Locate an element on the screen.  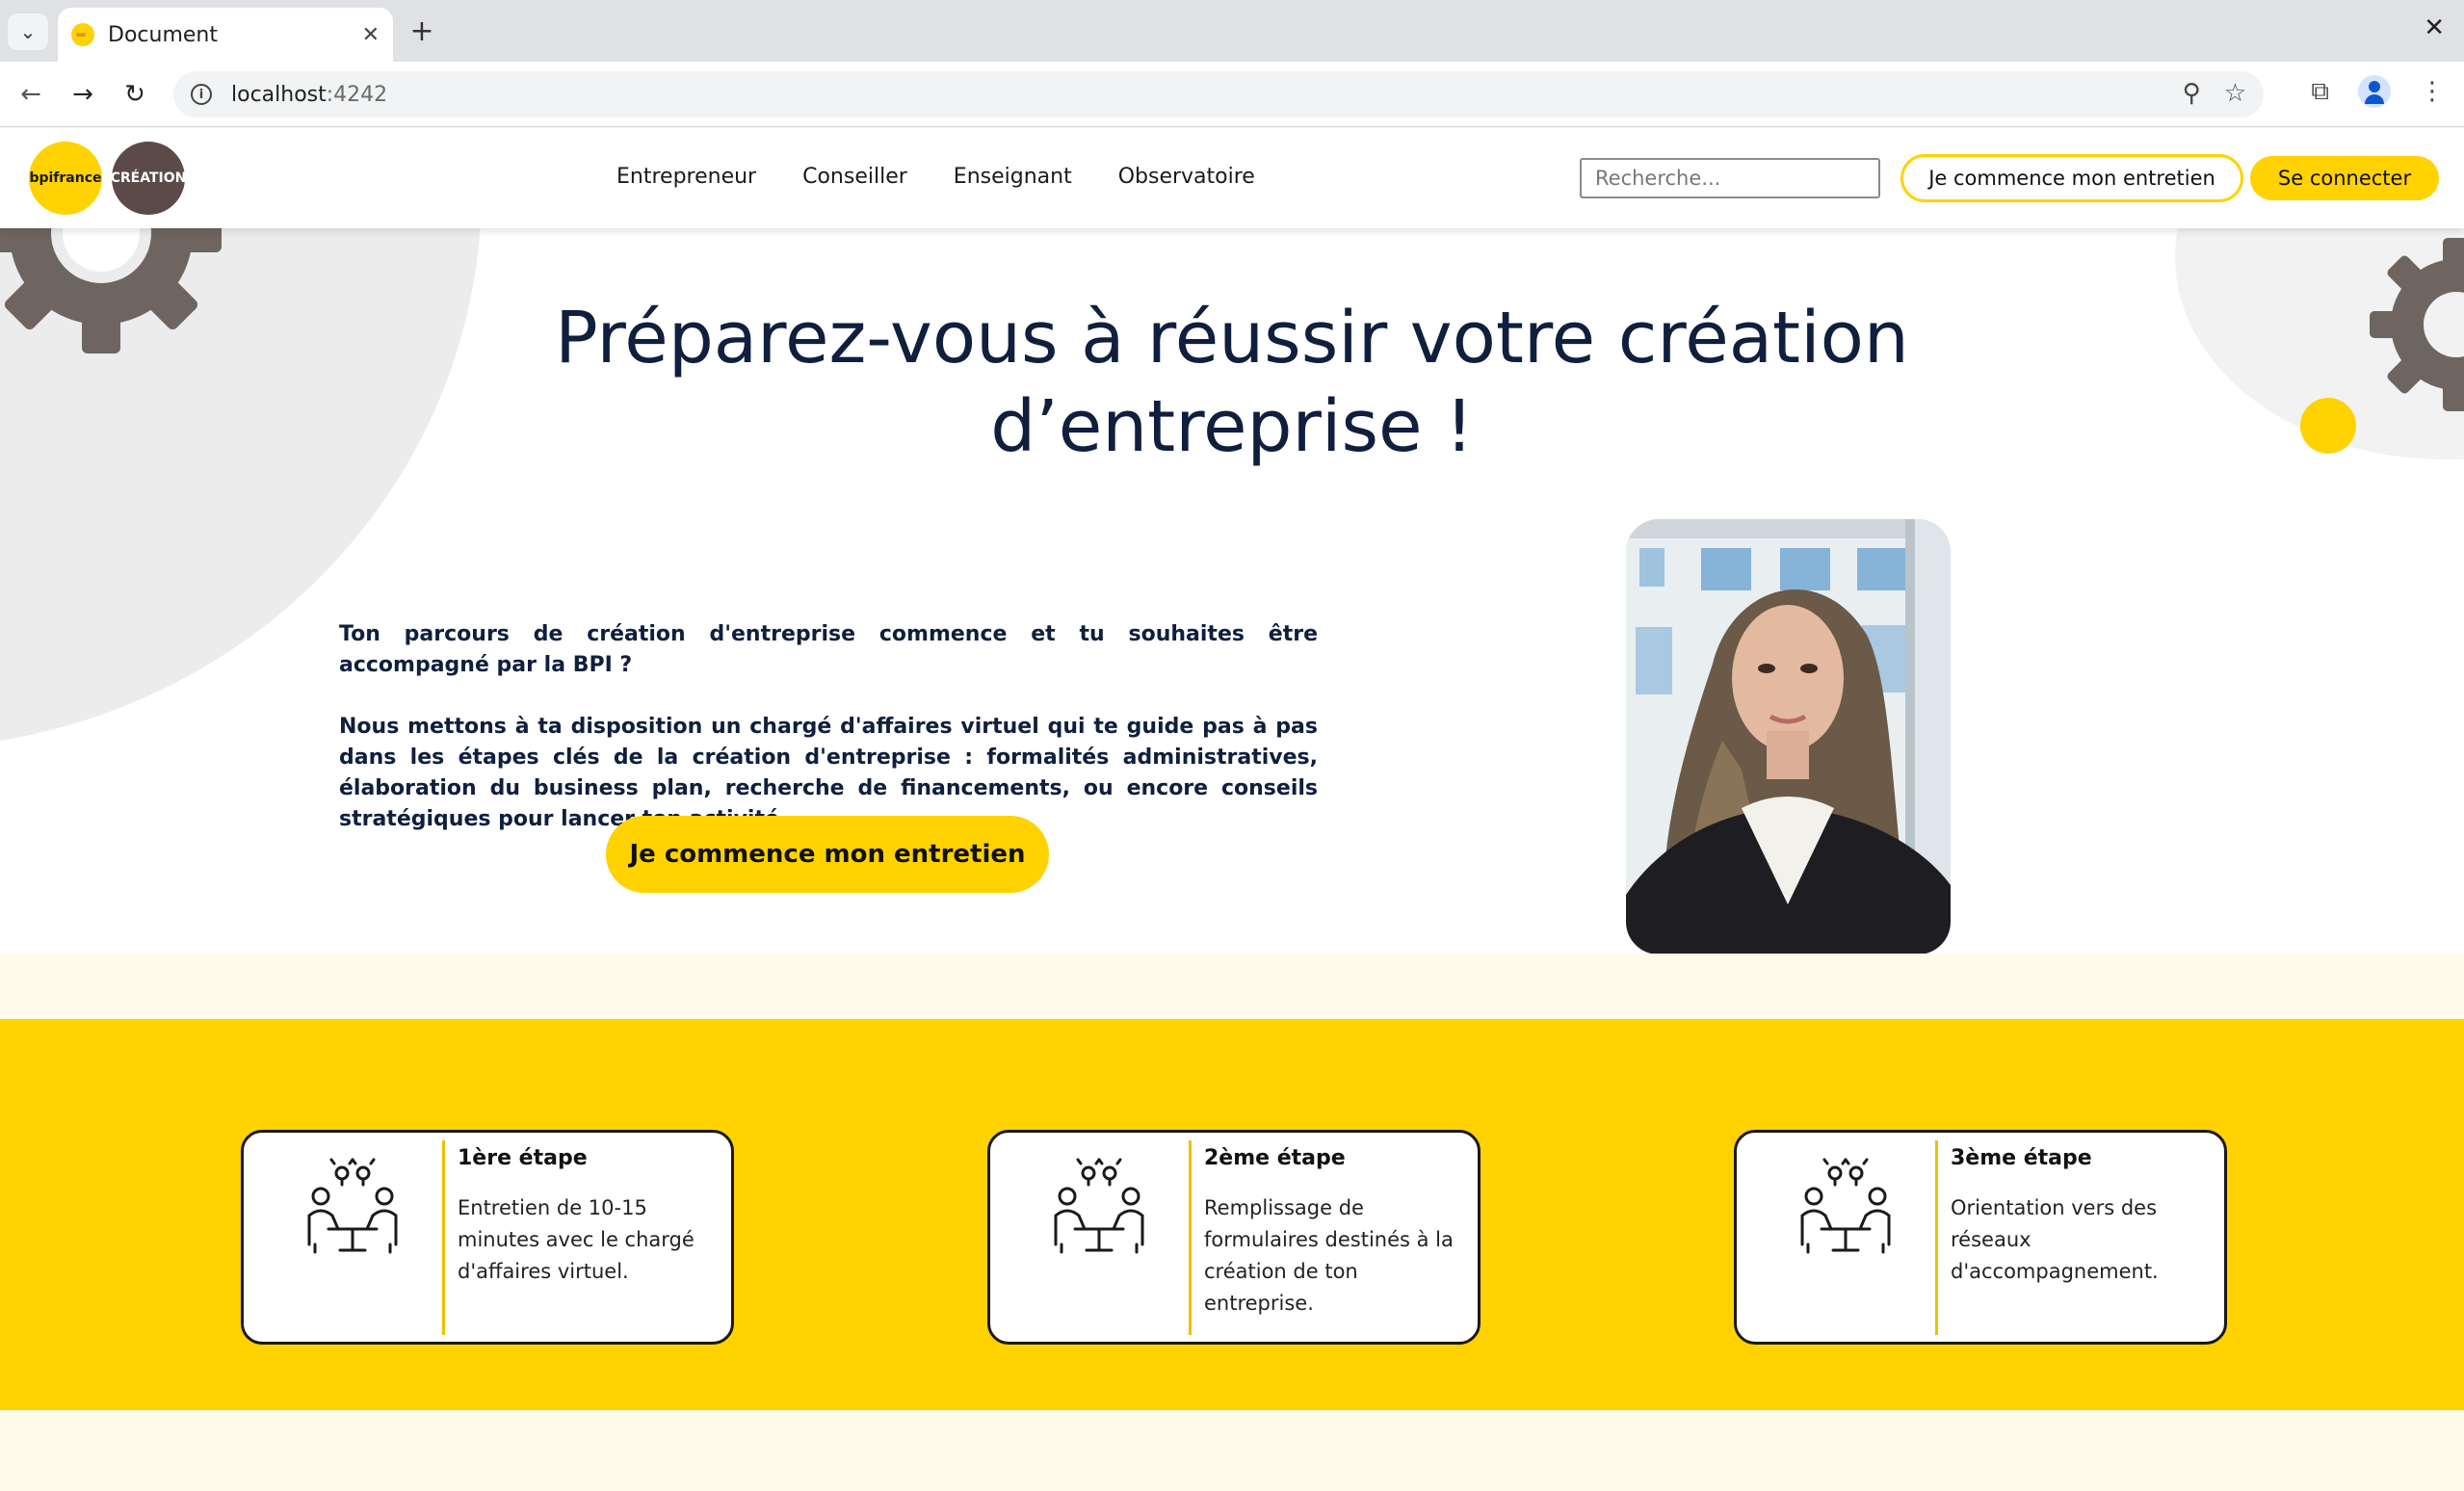
nav-conseiller: Conseiller is located at coordinates (854, 177).